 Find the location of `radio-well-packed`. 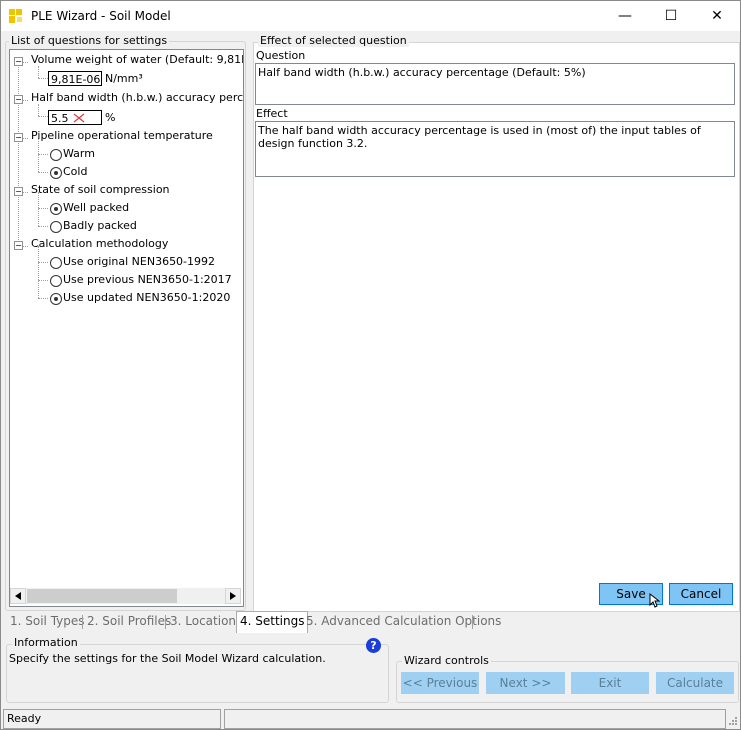

radio-well-packed is located at coordinates (56, 209).